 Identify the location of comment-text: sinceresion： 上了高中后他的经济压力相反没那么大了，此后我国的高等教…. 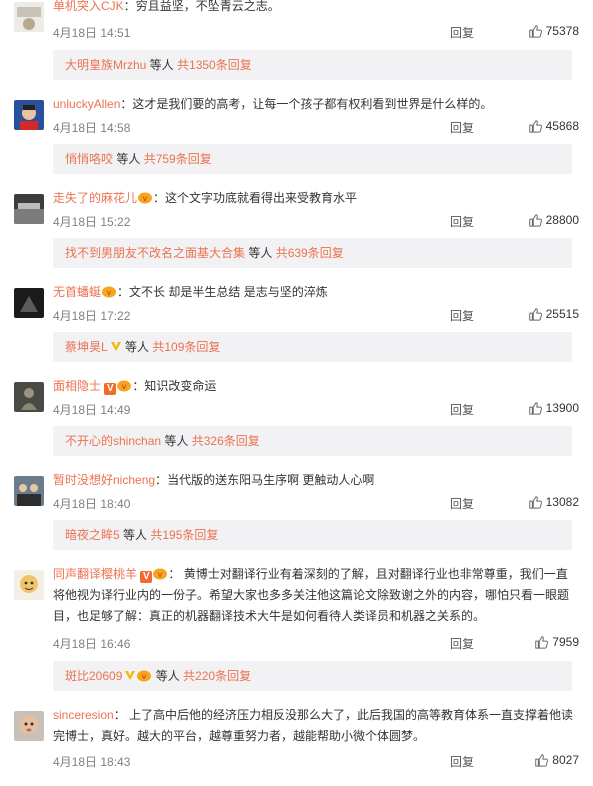
(313, 725).